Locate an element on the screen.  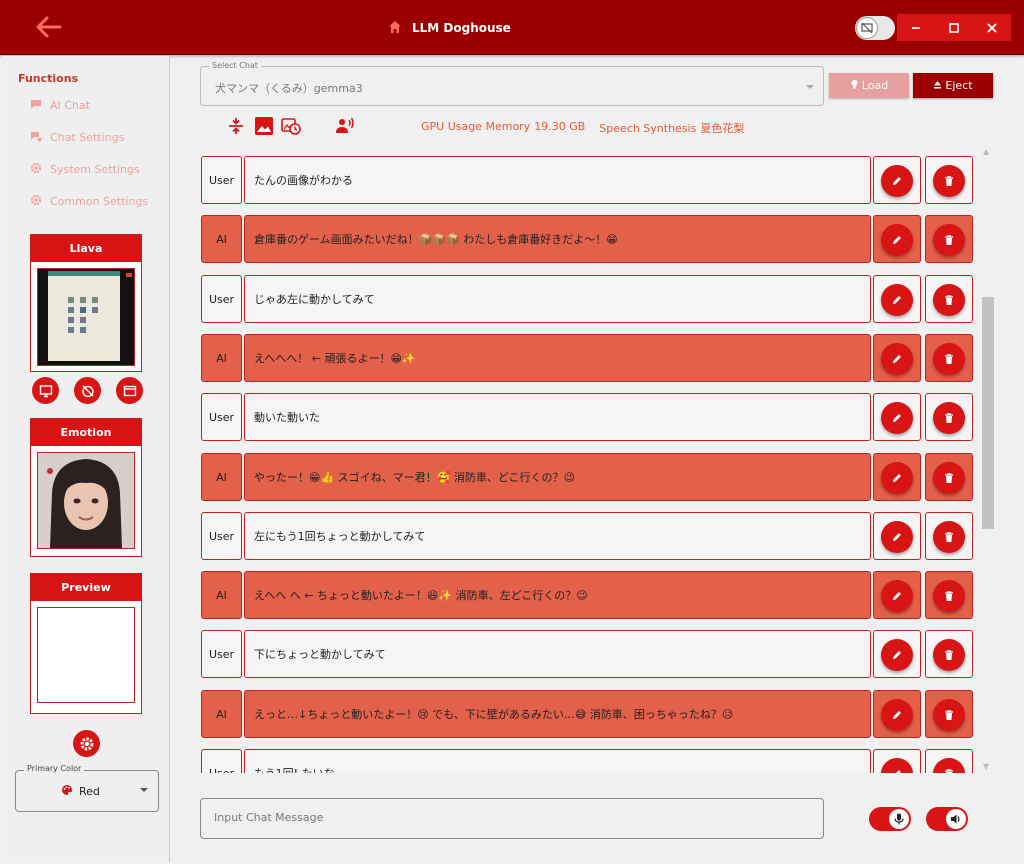
message-text: 下にちょっと動かしてみて is located at coordinates (557, 654).